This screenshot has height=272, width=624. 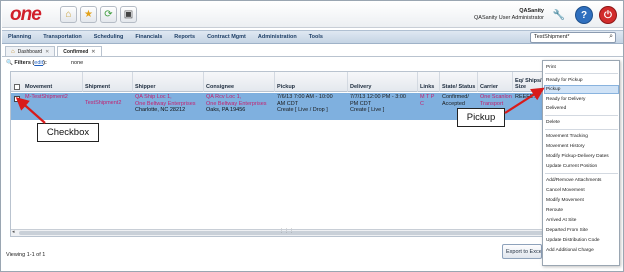 I want to click on pickup-arrow, so click(x=524, y=100).